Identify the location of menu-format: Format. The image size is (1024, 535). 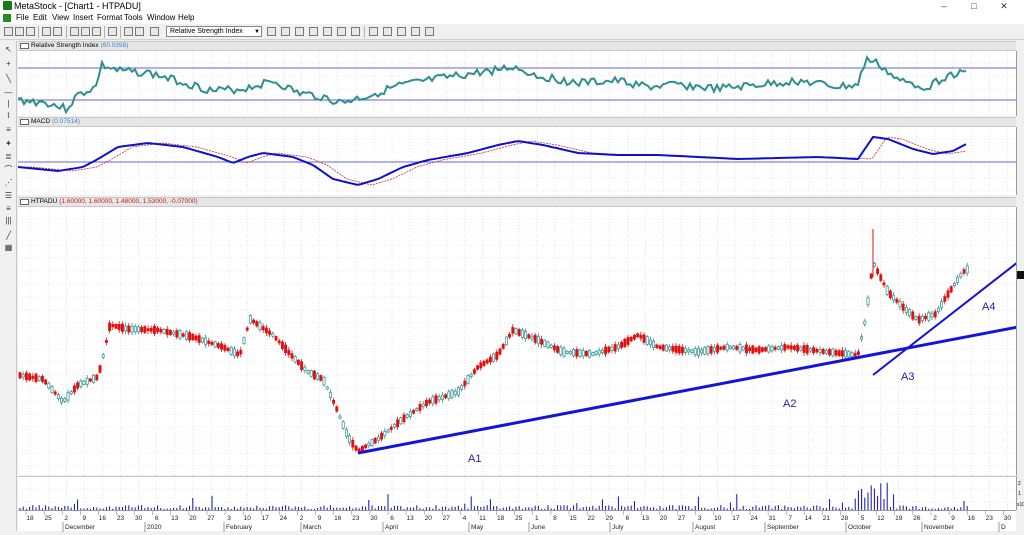
(109, 18).